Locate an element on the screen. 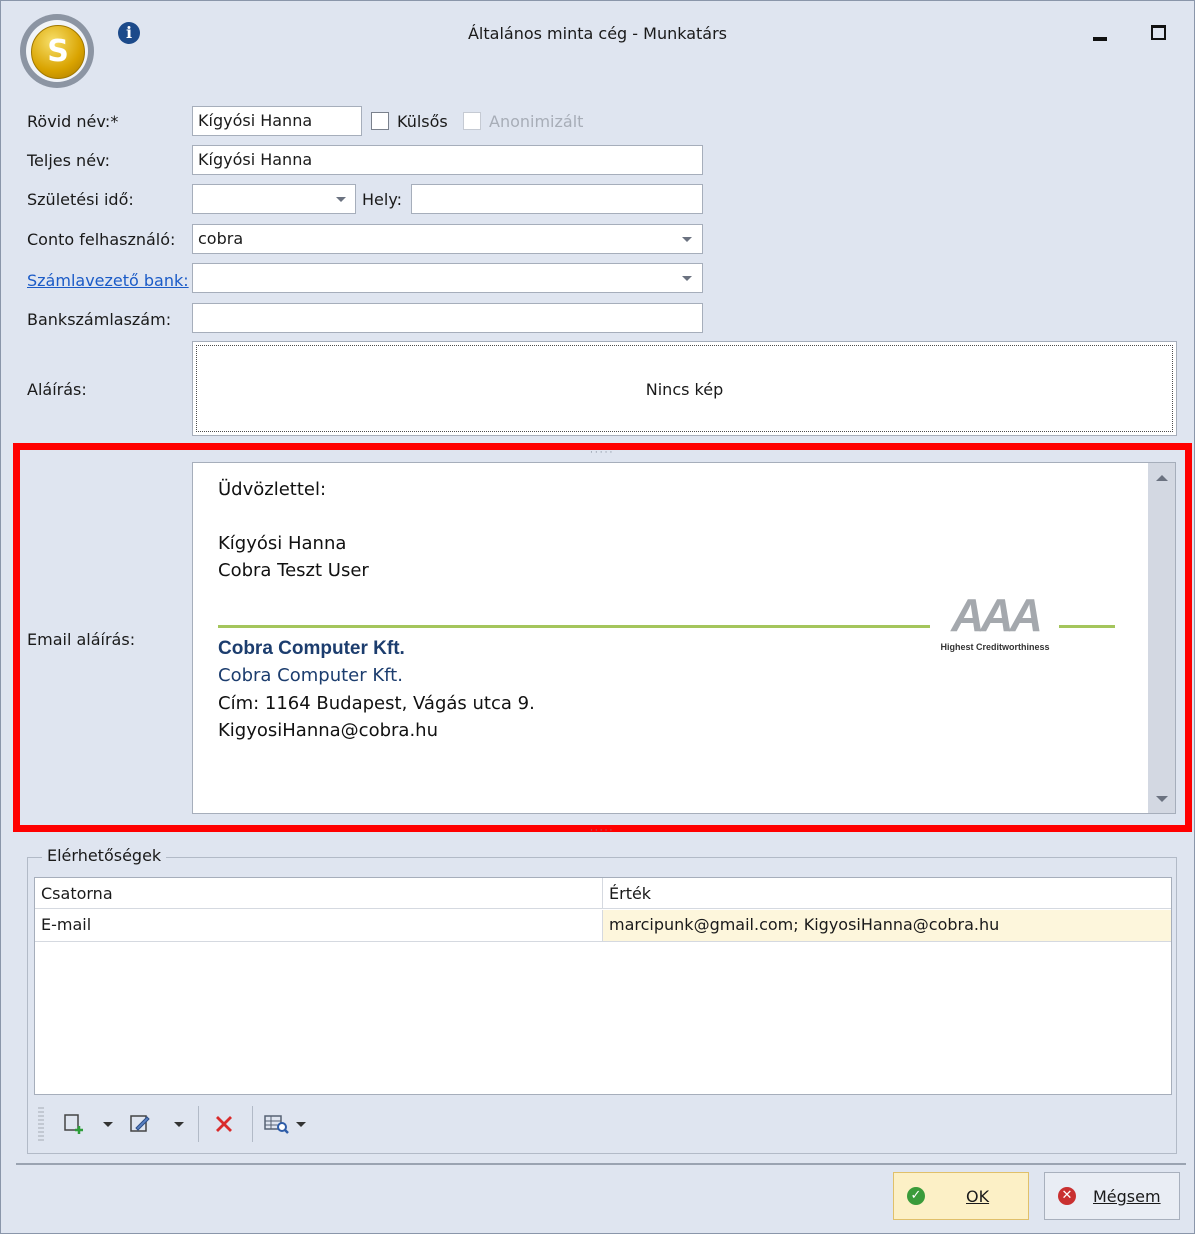 The height and width of the screenshot is (1234, 1195). cancel-label: Mégsem is located at coordinates (1127, 1196).